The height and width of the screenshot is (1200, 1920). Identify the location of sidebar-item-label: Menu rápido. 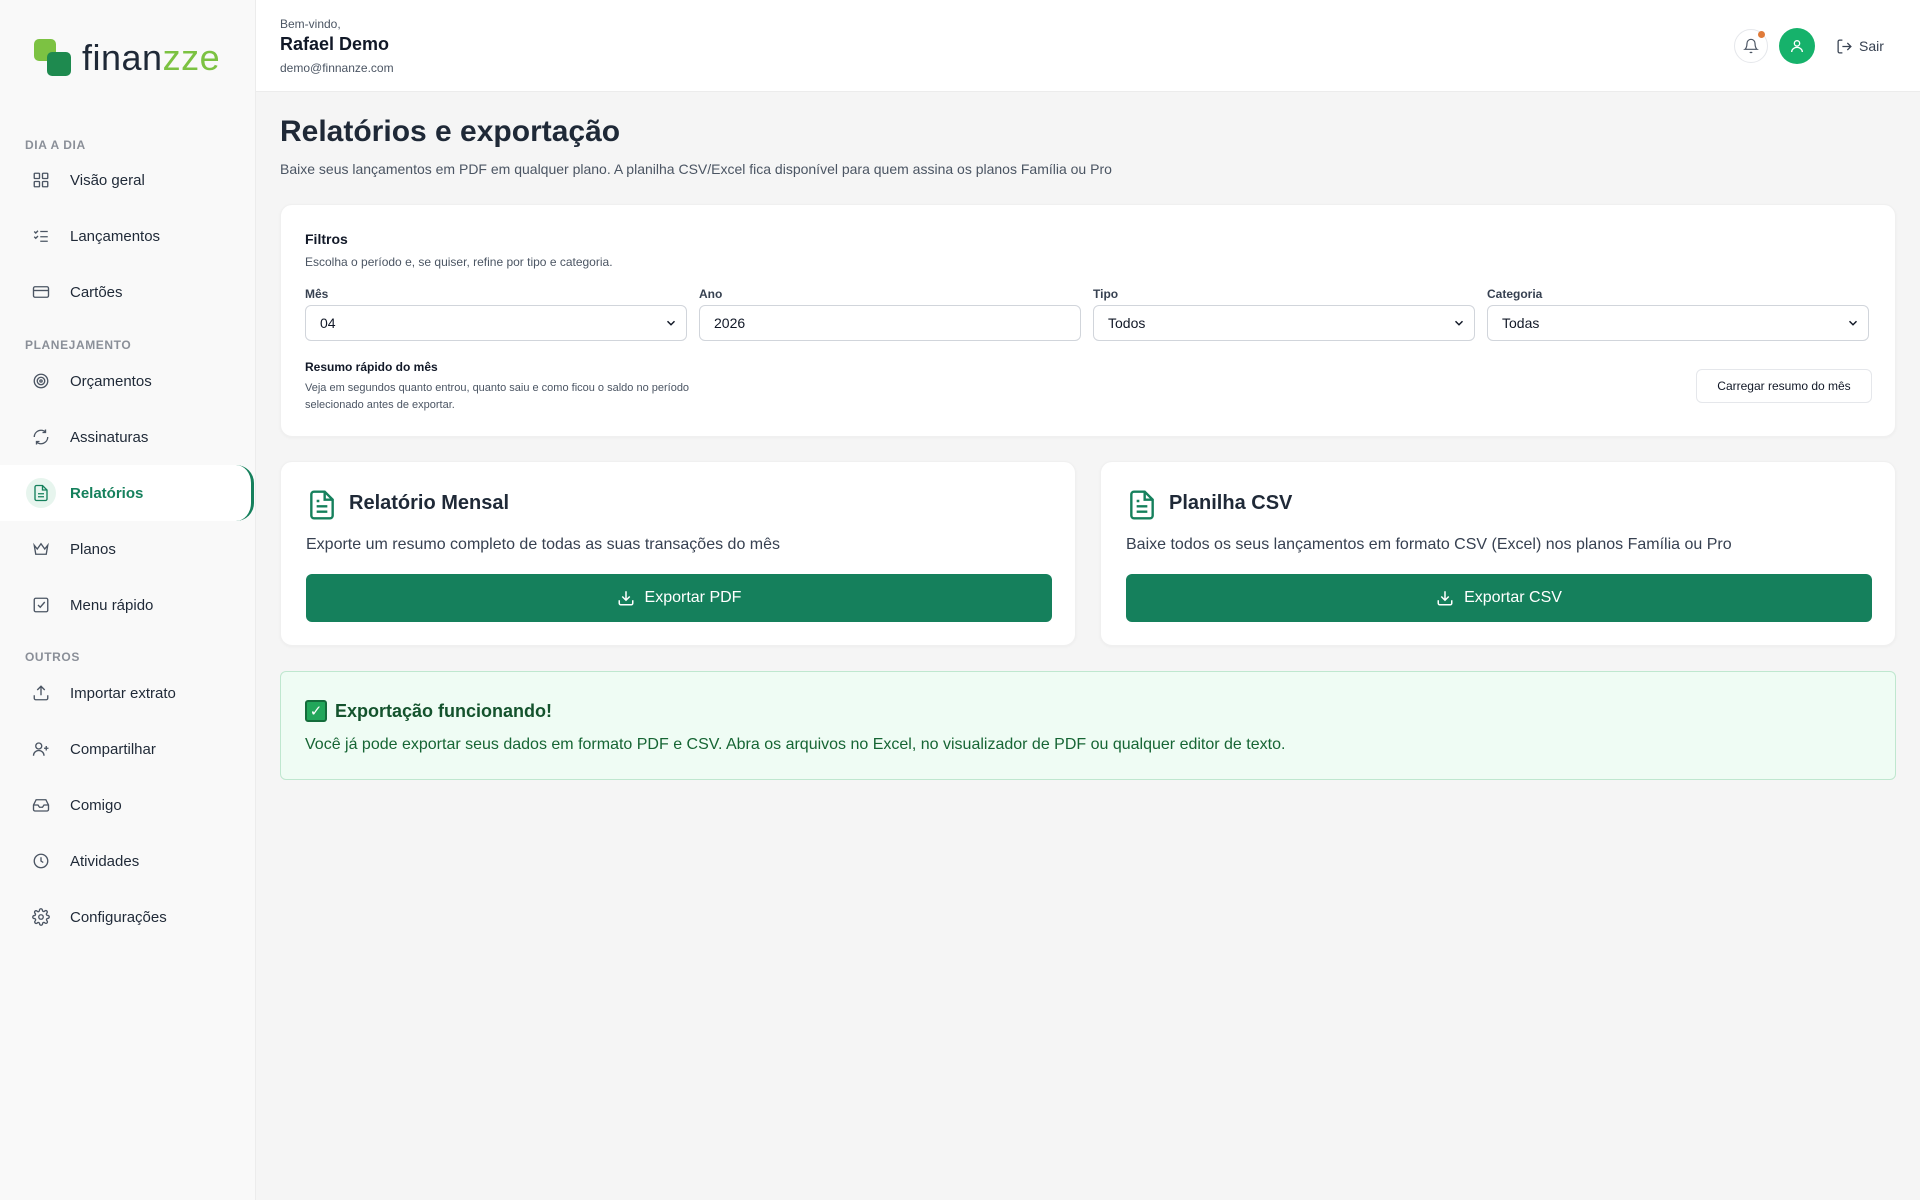
(112, 605).